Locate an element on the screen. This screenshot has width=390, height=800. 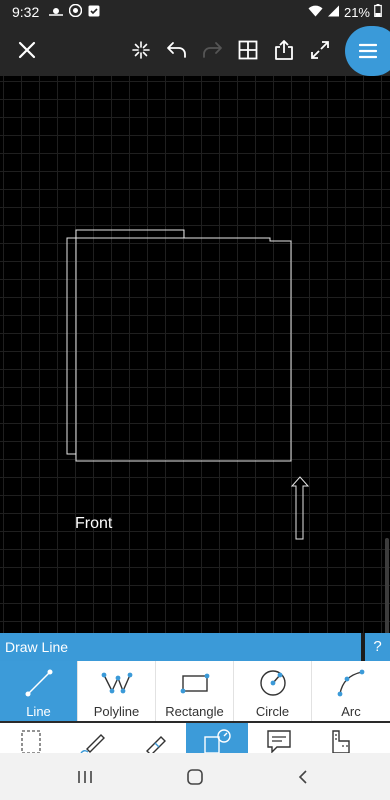
share-icon is located at coordinates (284, 50).